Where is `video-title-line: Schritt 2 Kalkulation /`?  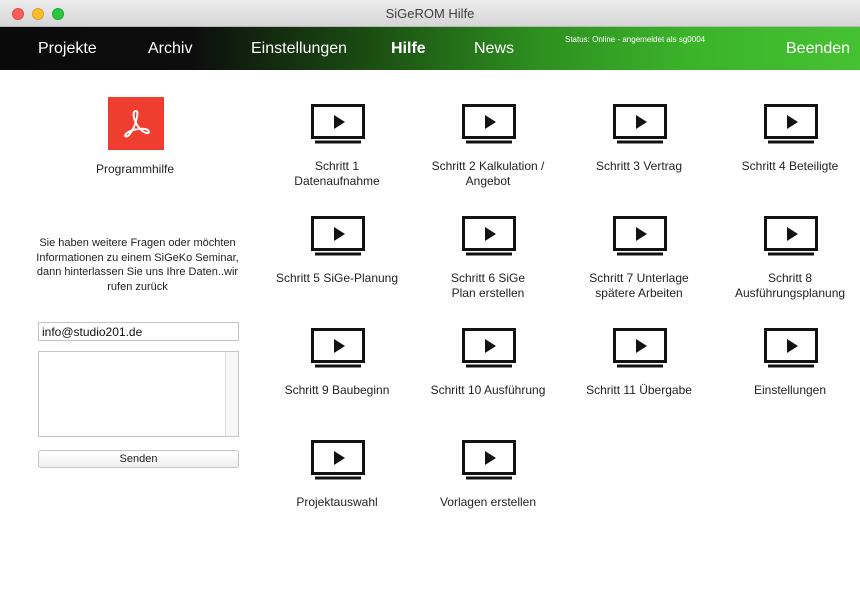 video-title-line: Schritt 2 Kalkulation / is located at coordinates (488, 166).